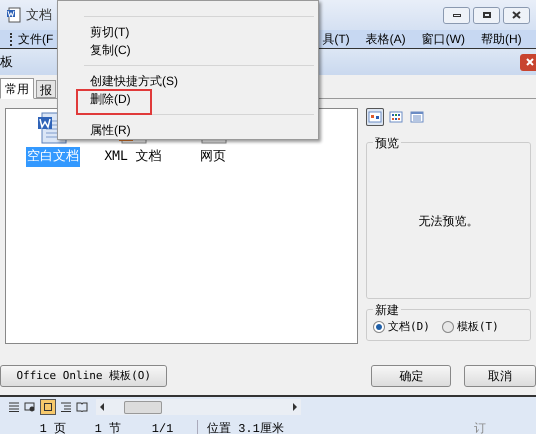  I want to click on status-field: 位置 3.1厘米, so click(271, 427).